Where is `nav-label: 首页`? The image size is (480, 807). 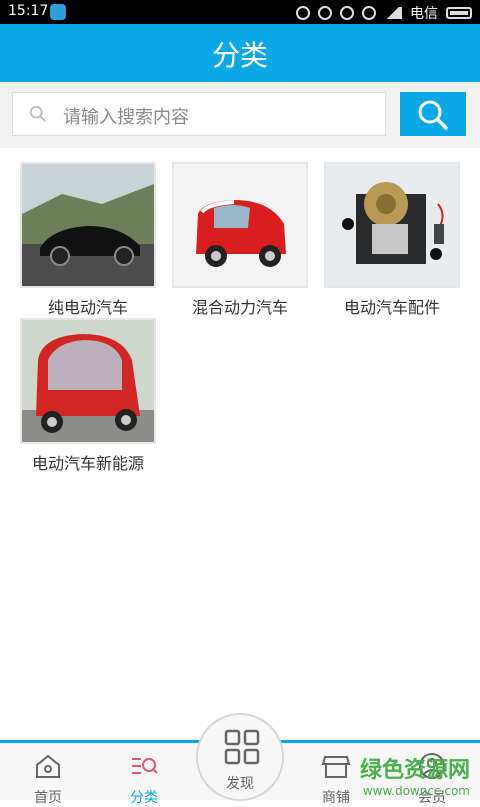
nav-label: 首页 is located at coordinates (48, 798).